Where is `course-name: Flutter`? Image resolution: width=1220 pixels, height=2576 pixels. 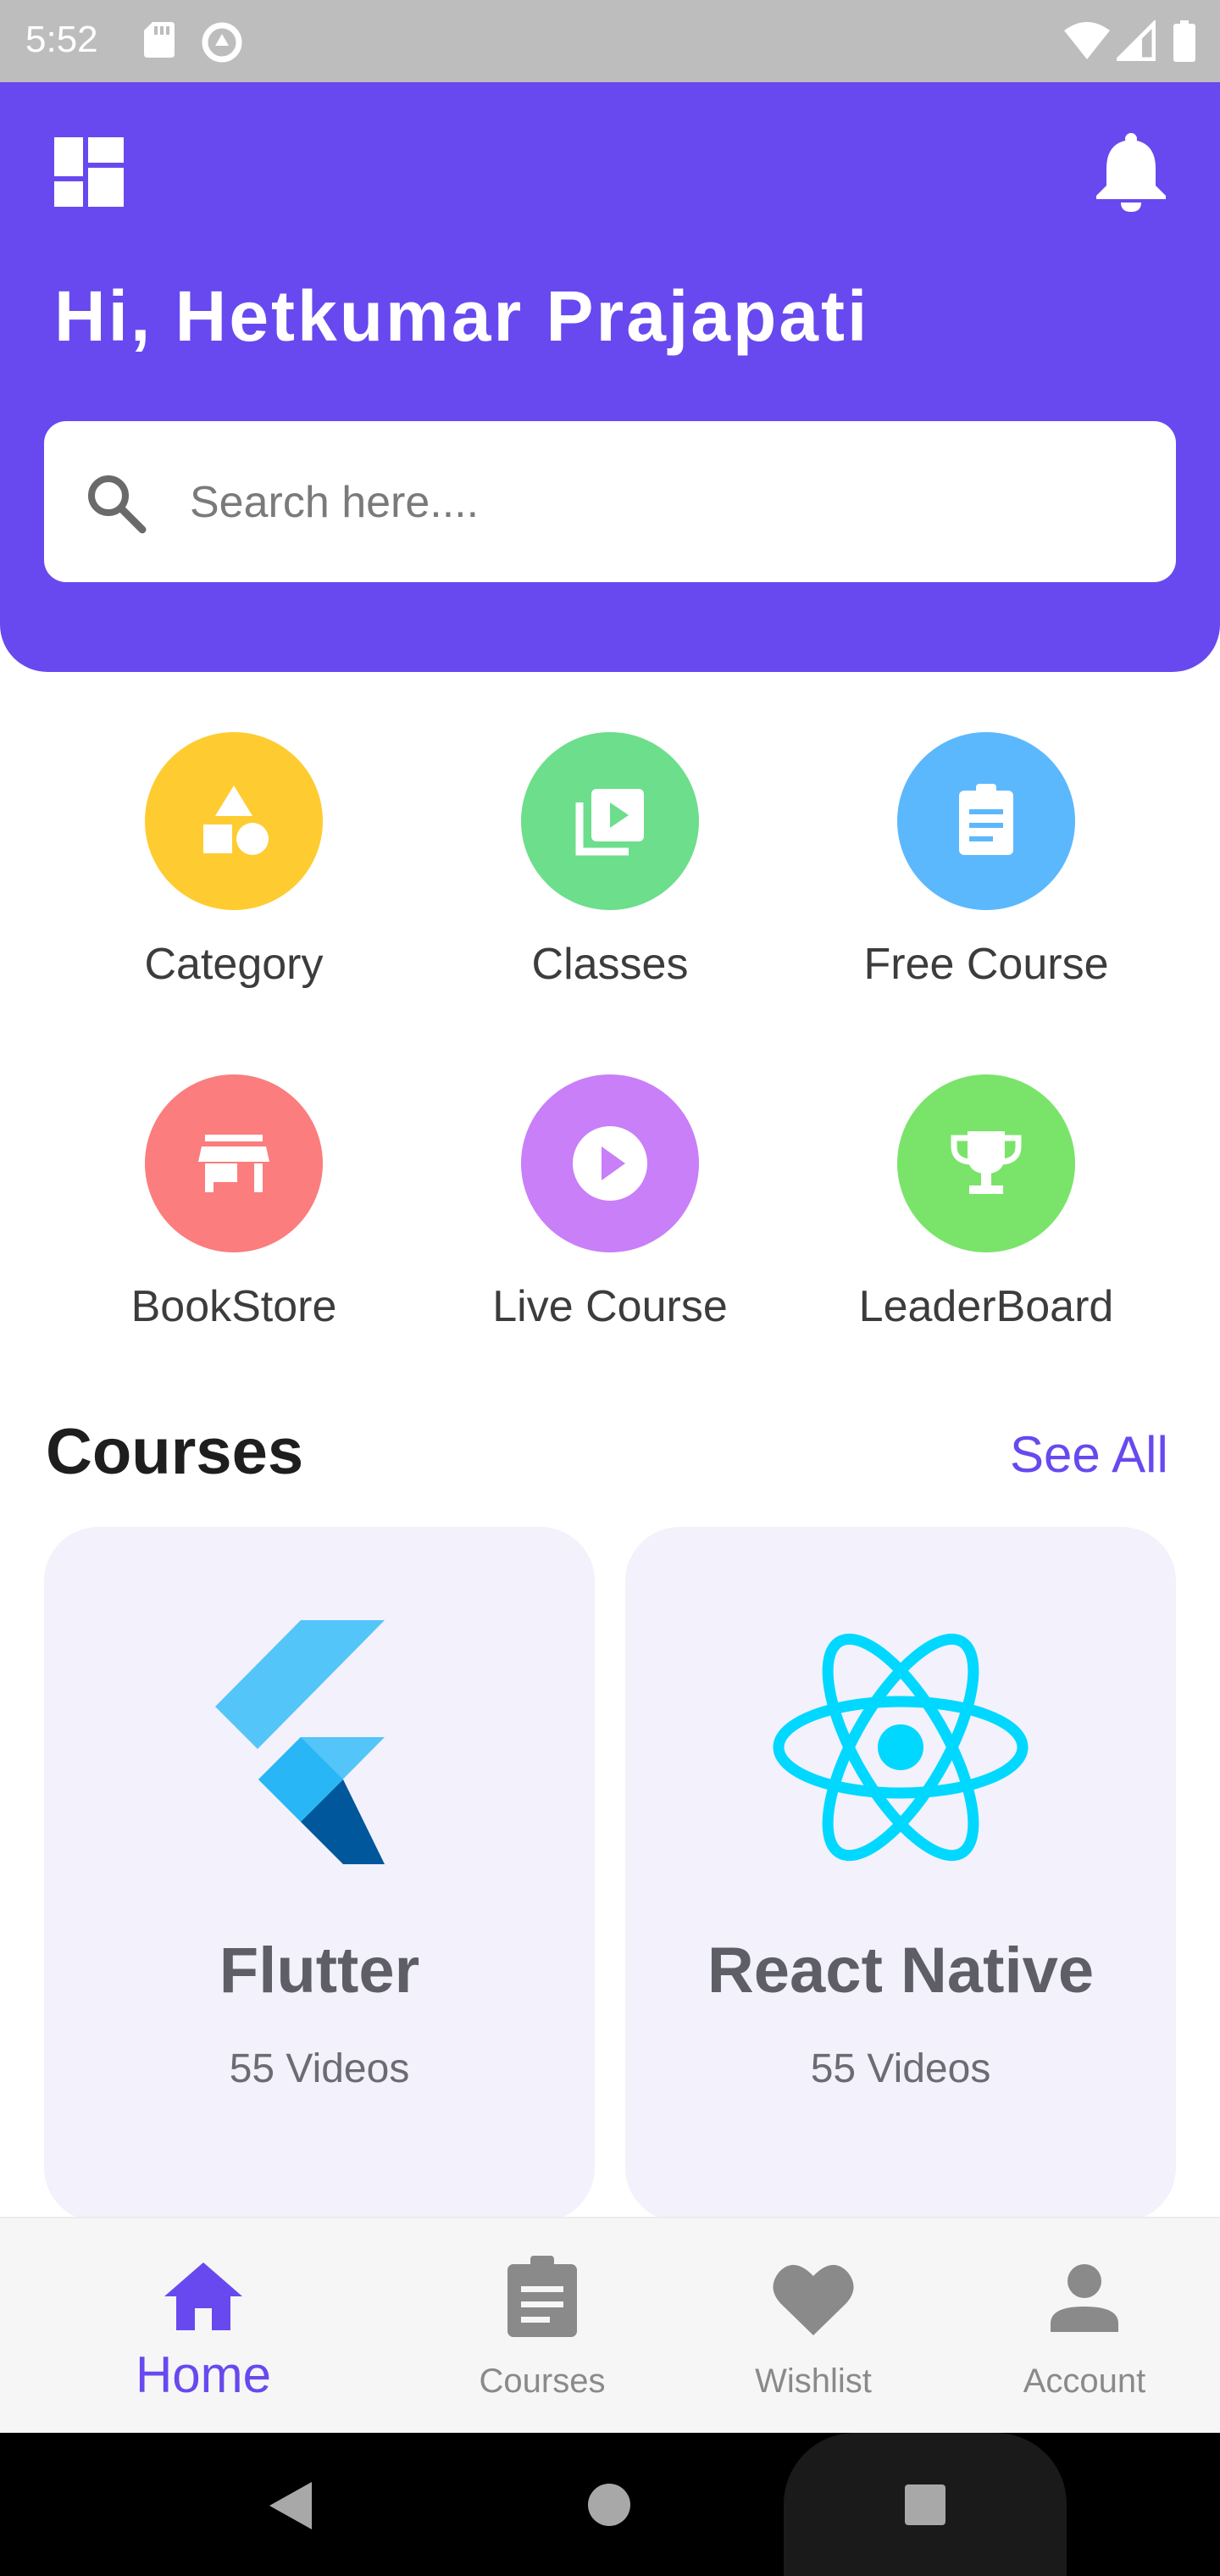 course-name: Flutter is located at coordinates (319, 1971).